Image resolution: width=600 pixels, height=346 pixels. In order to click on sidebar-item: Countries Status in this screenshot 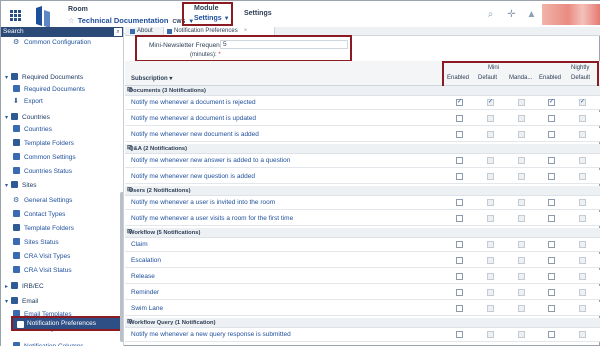, I will do `click(42, 171)`.